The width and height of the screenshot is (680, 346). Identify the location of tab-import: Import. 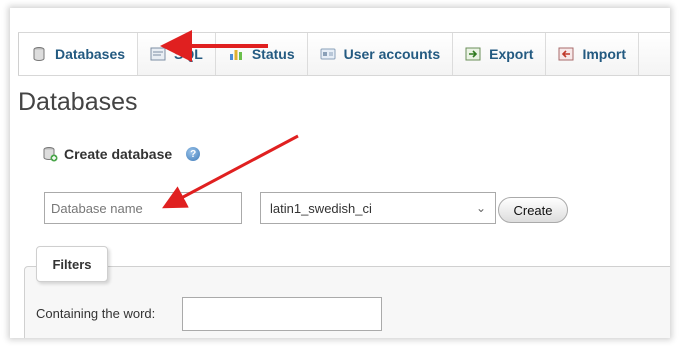
(593, 54).